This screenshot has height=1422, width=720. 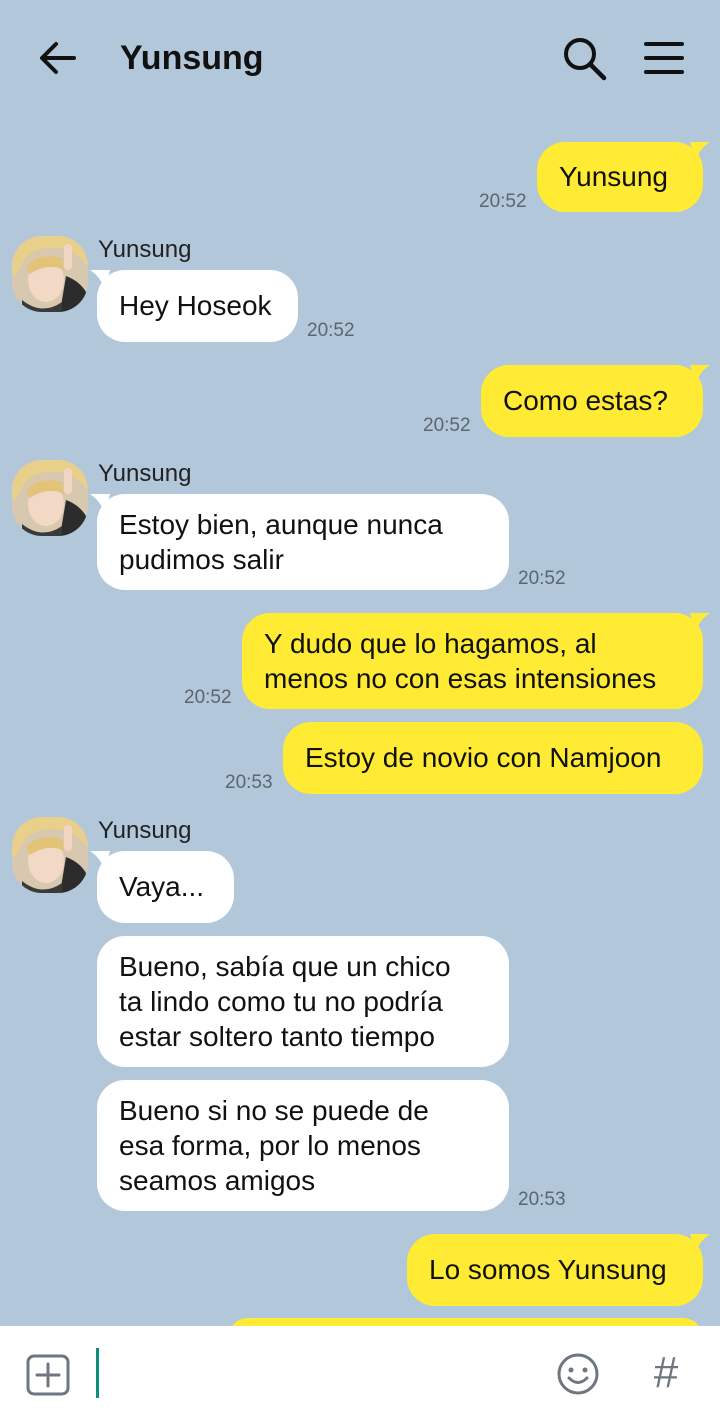 I want to click on message-composer: #, so click(x=360, y=1374).